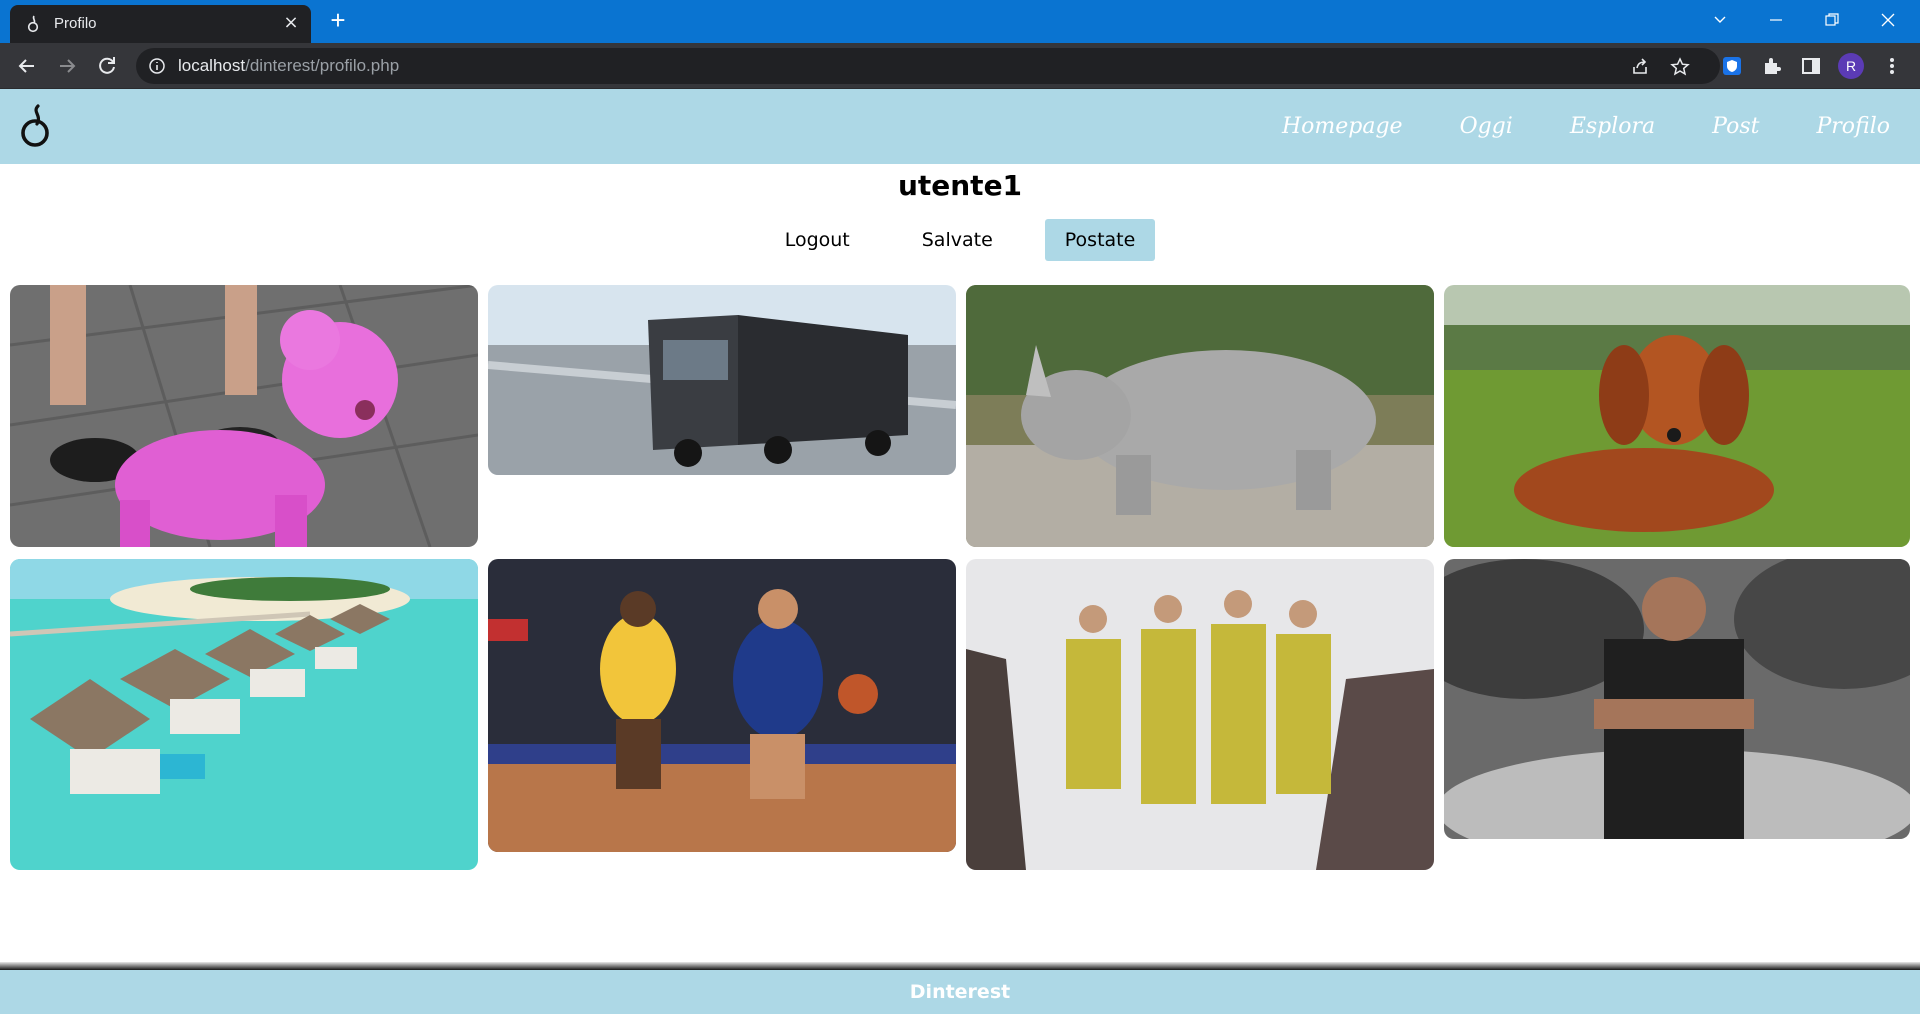 This screenshot has width=1920, height=1014. I want to click on tab-postate: Postate, so click(1100, 240).